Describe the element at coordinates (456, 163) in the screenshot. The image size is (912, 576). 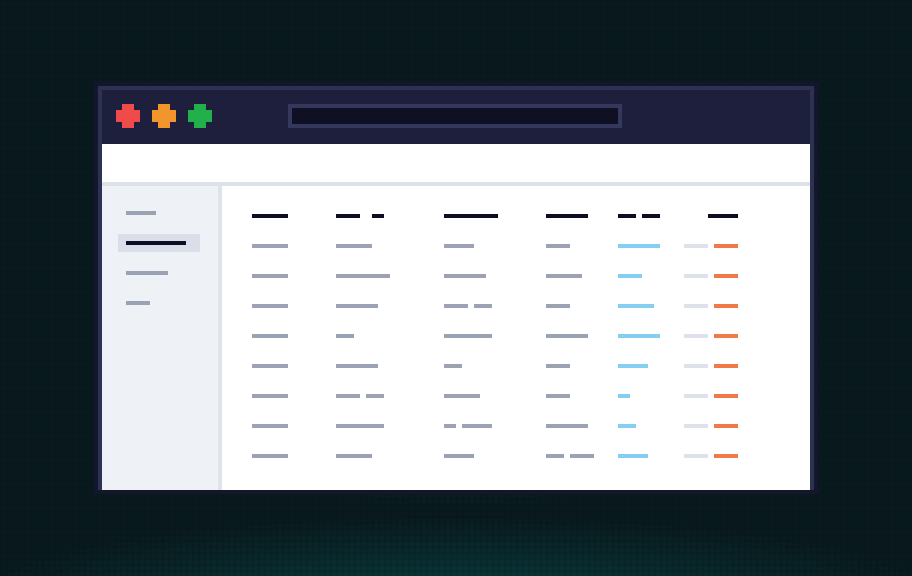
I see `app-header` at that location.